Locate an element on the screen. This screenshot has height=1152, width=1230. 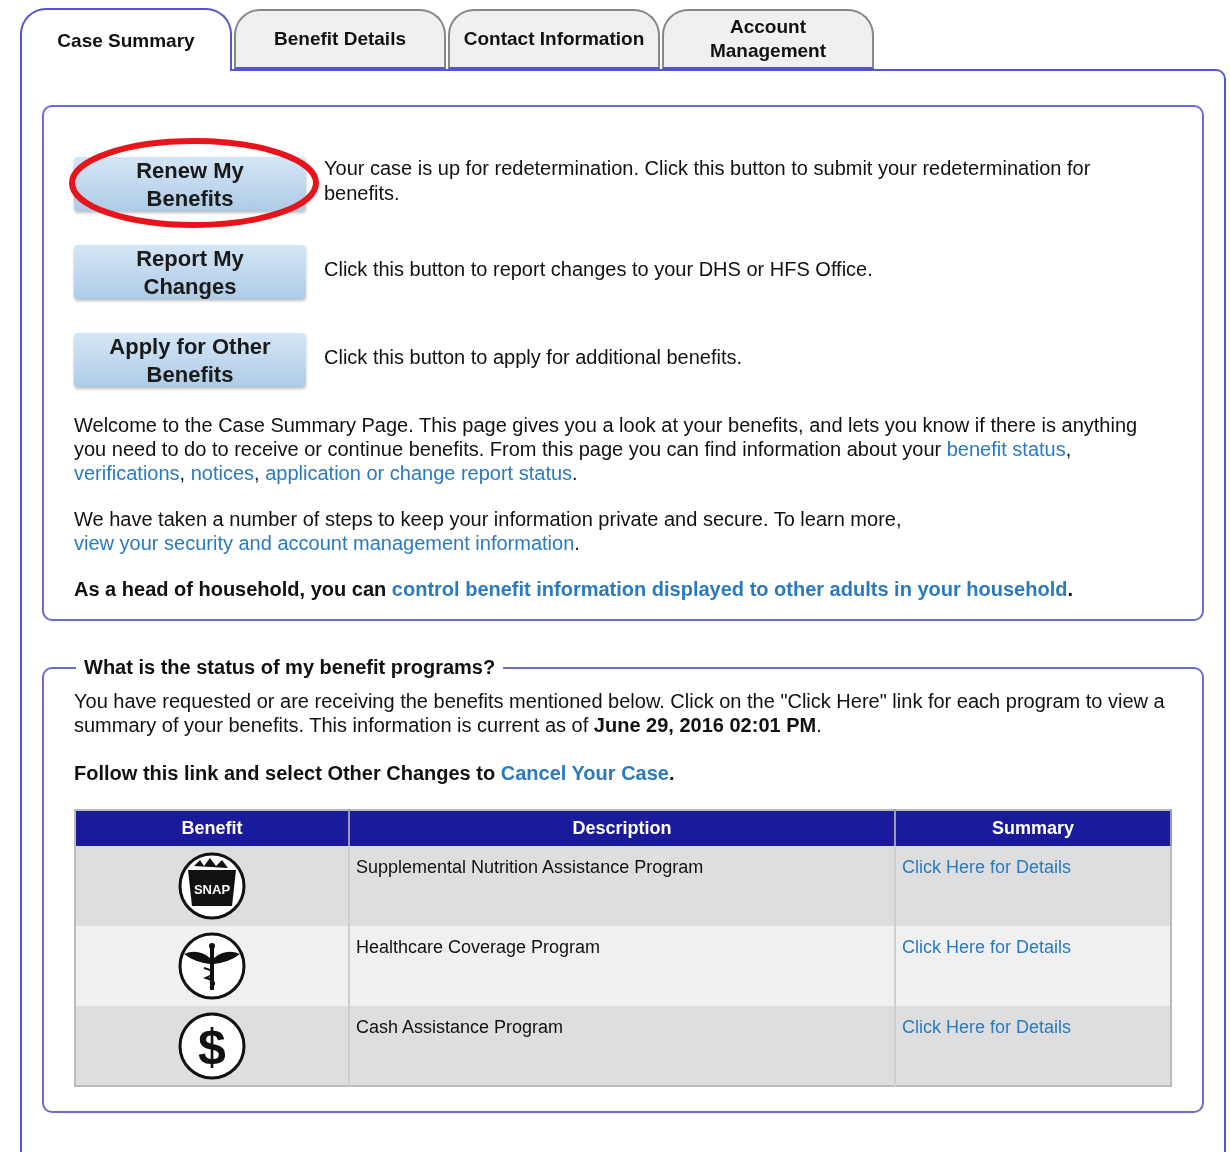
action-button: Report My Changes is located at coordinates (190, 272).